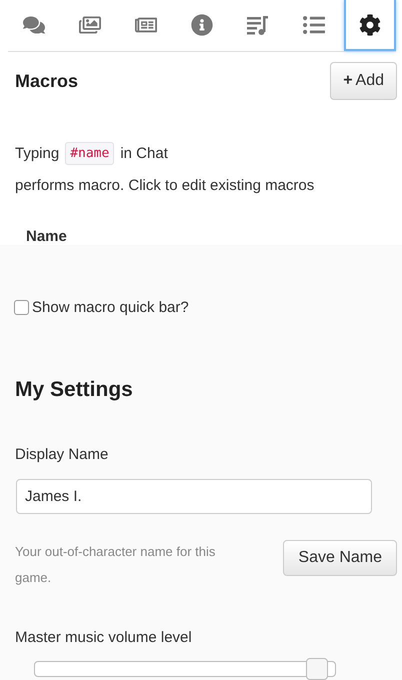  Describe the element at coordinates (34, 25) in the screenshot. I see `chat-icon` at that location.